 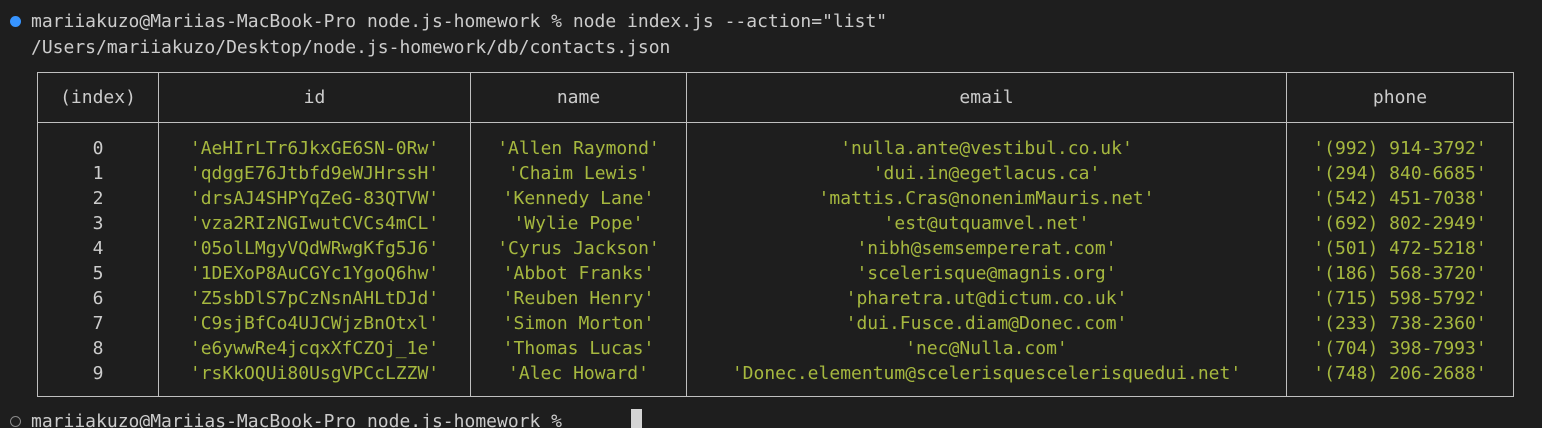 I want to click on phone-cell: '(992) 914-3792', so click(x=1400, y=148).